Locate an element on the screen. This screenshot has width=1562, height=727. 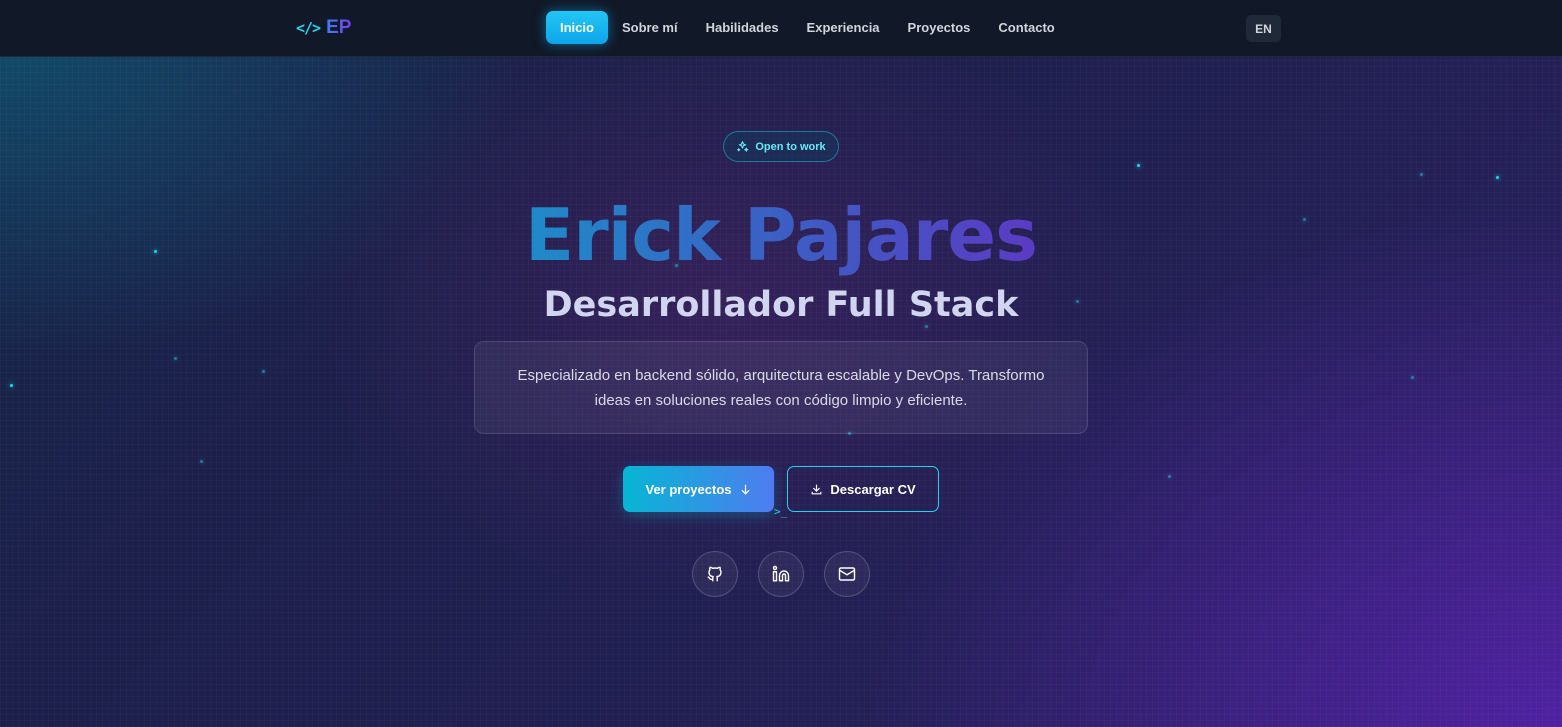
github-link is located at coordinates (715, 574).